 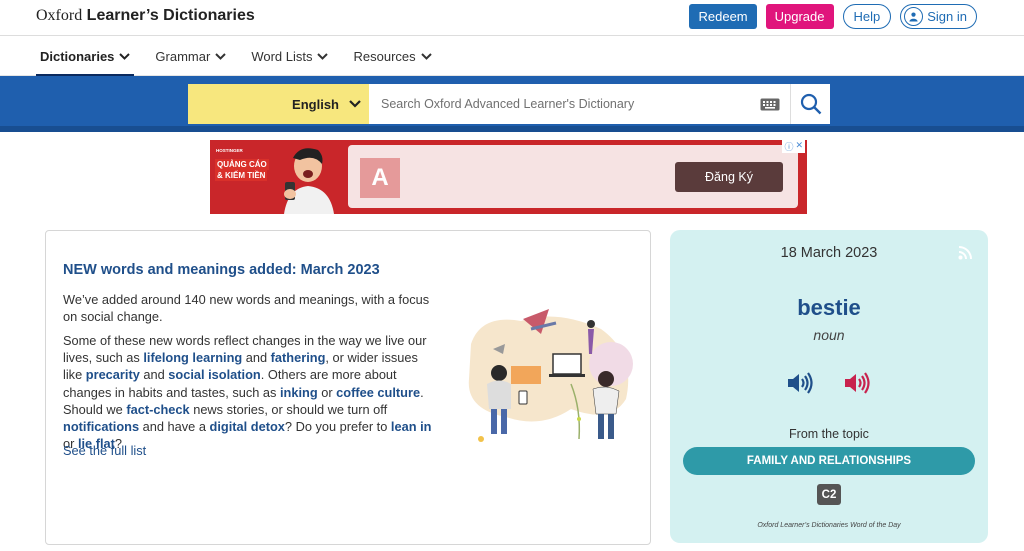 What do you see at coordinates (229, 150) in the screenshot?
I see `ad-brand: HOSTINGER` at bounding box center [229, 150].